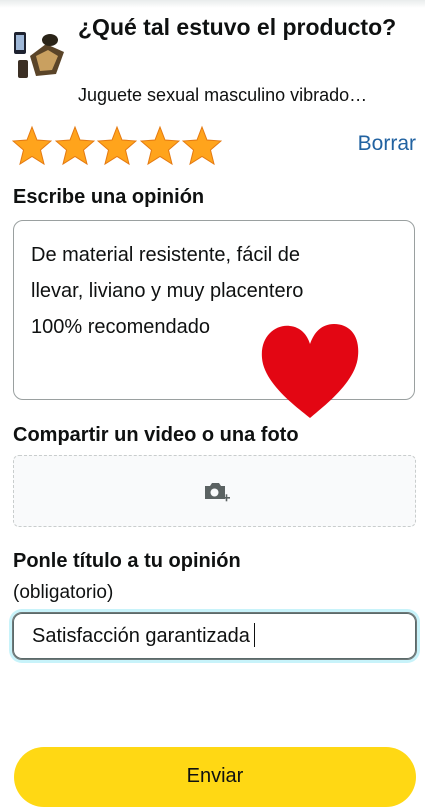  I want to click on page-title: ¿Qué tal estuvo el producto?, so click(237, 27).